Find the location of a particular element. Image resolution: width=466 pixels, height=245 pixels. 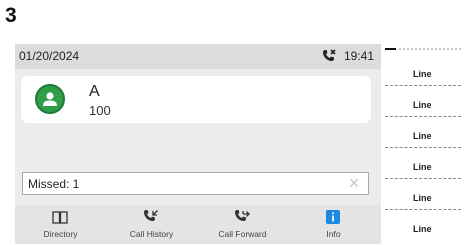

softkey-label: Call History is located at coordinates (151, 234).